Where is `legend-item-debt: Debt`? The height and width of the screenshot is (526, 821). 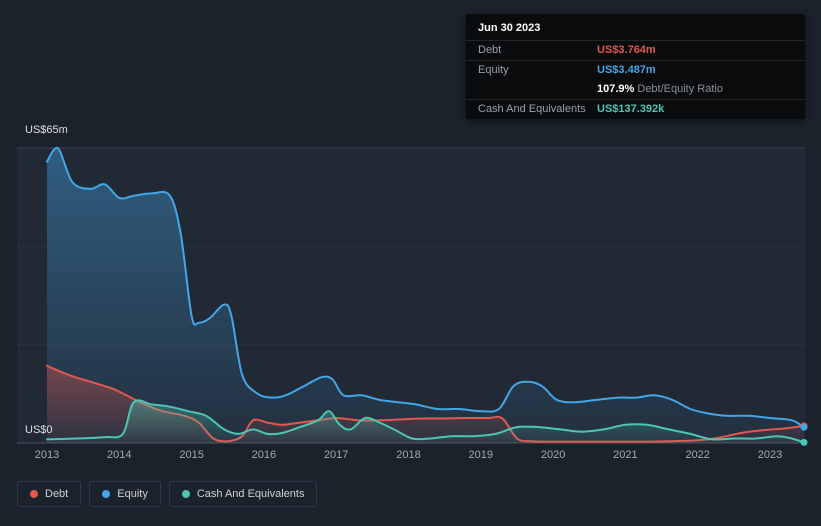
legend-item-debt: Debt is located at coordinates (49, 494).